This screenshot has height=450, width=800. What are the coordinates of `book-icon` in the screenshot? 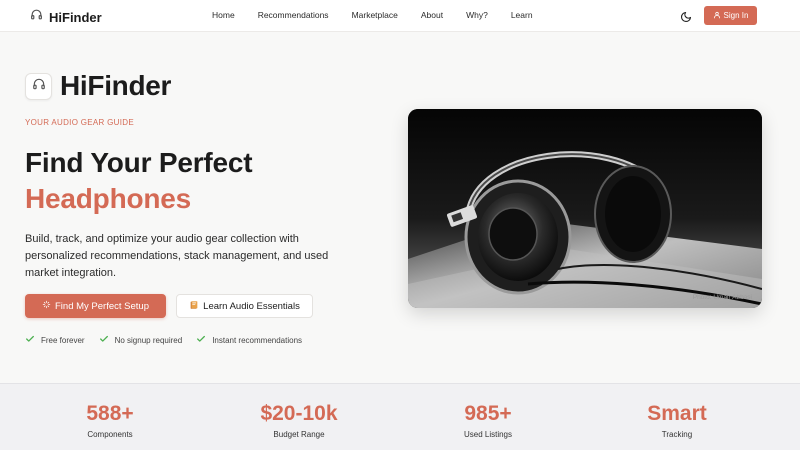 It's located at (194, 306).